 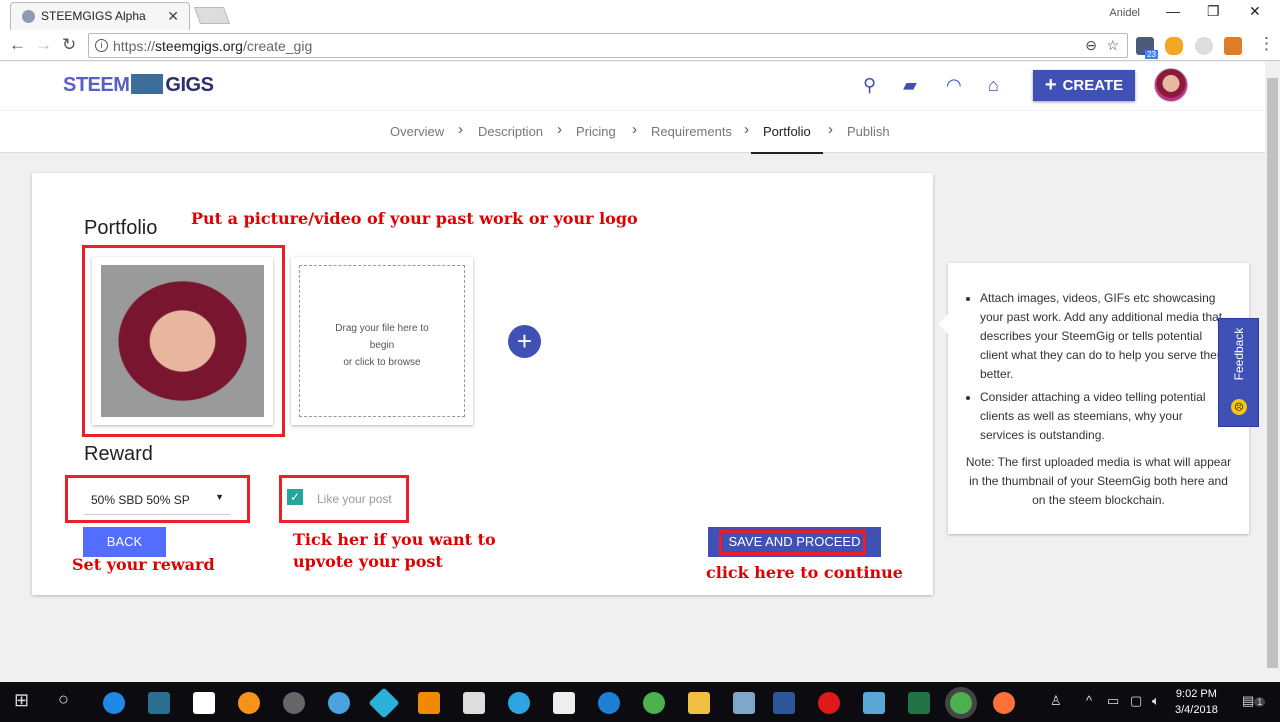 What do you see at coordinates (124, 542) in the screenshot?
I see `back-button: BACK` at bounding box center [124, 542].